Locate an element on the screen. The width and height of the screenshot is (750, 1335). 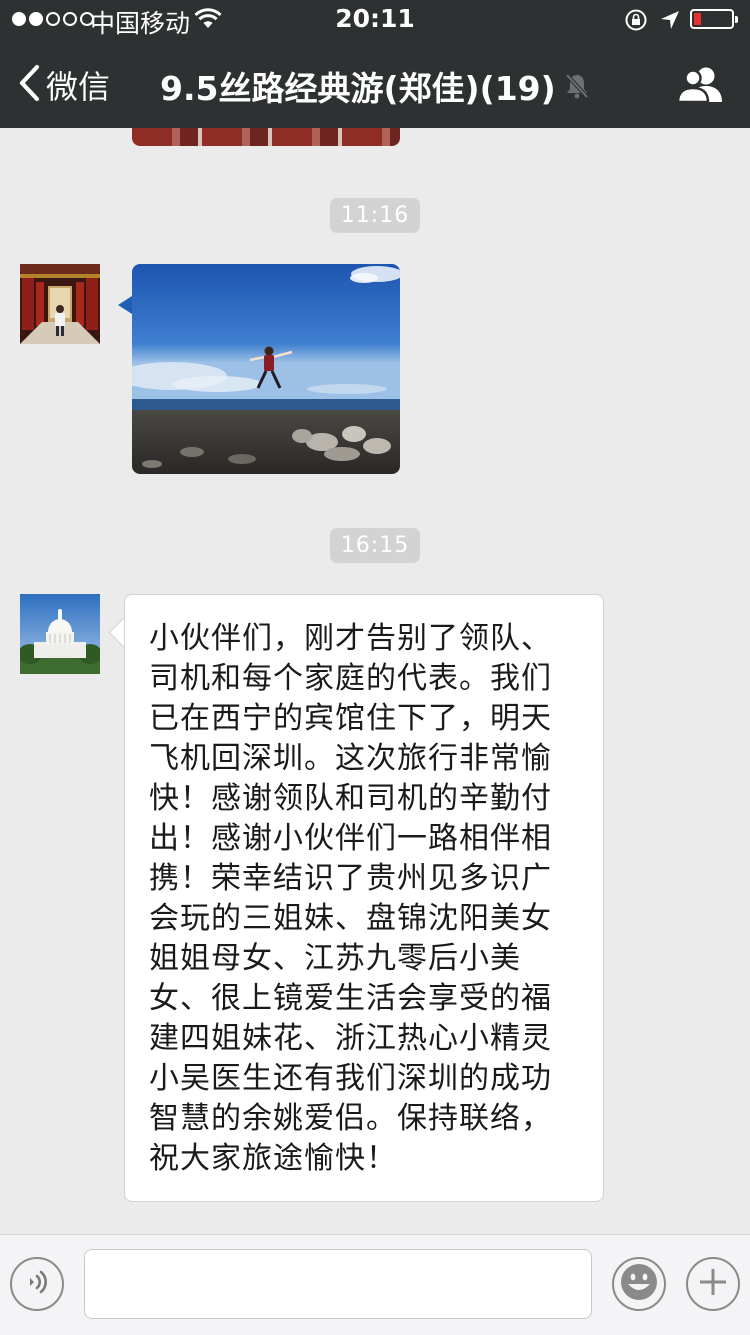
nav-bar: 微信 9.5丝路经典游(郑佳)(19) is located at coordinates (375, 84).